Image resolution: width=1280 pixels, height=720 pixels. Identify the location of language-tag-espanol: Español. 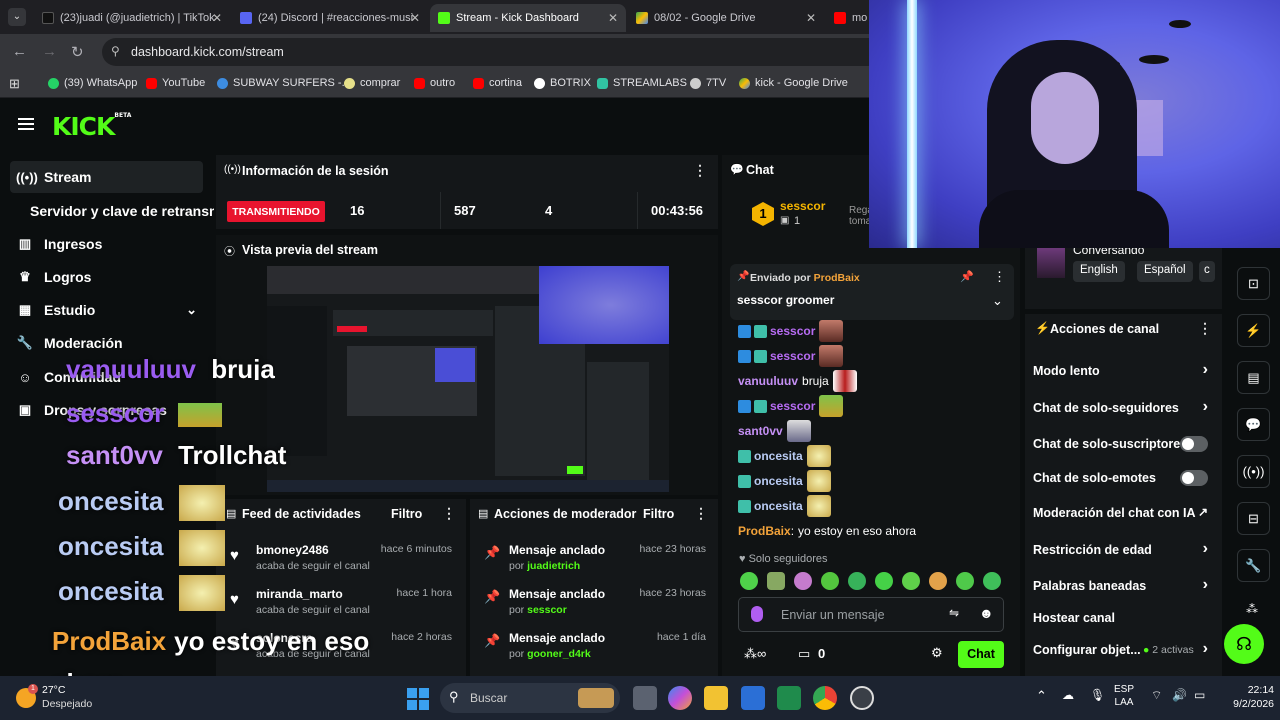
(1165, 271).